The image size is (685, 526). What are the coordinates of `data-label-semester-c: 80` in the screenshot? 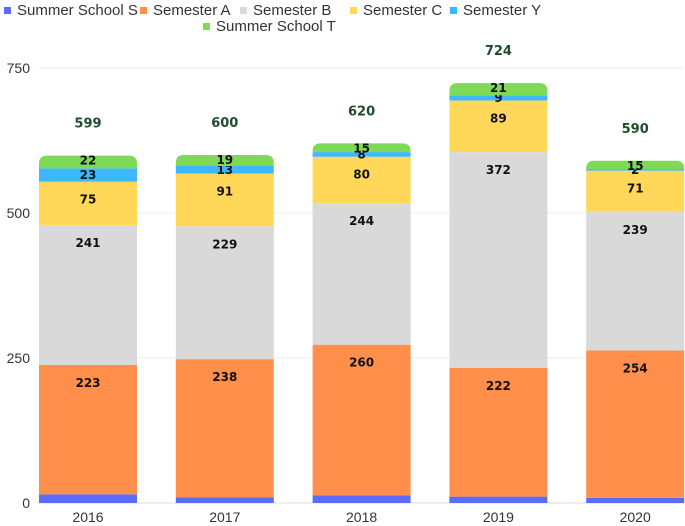 It's located at (361, 175).